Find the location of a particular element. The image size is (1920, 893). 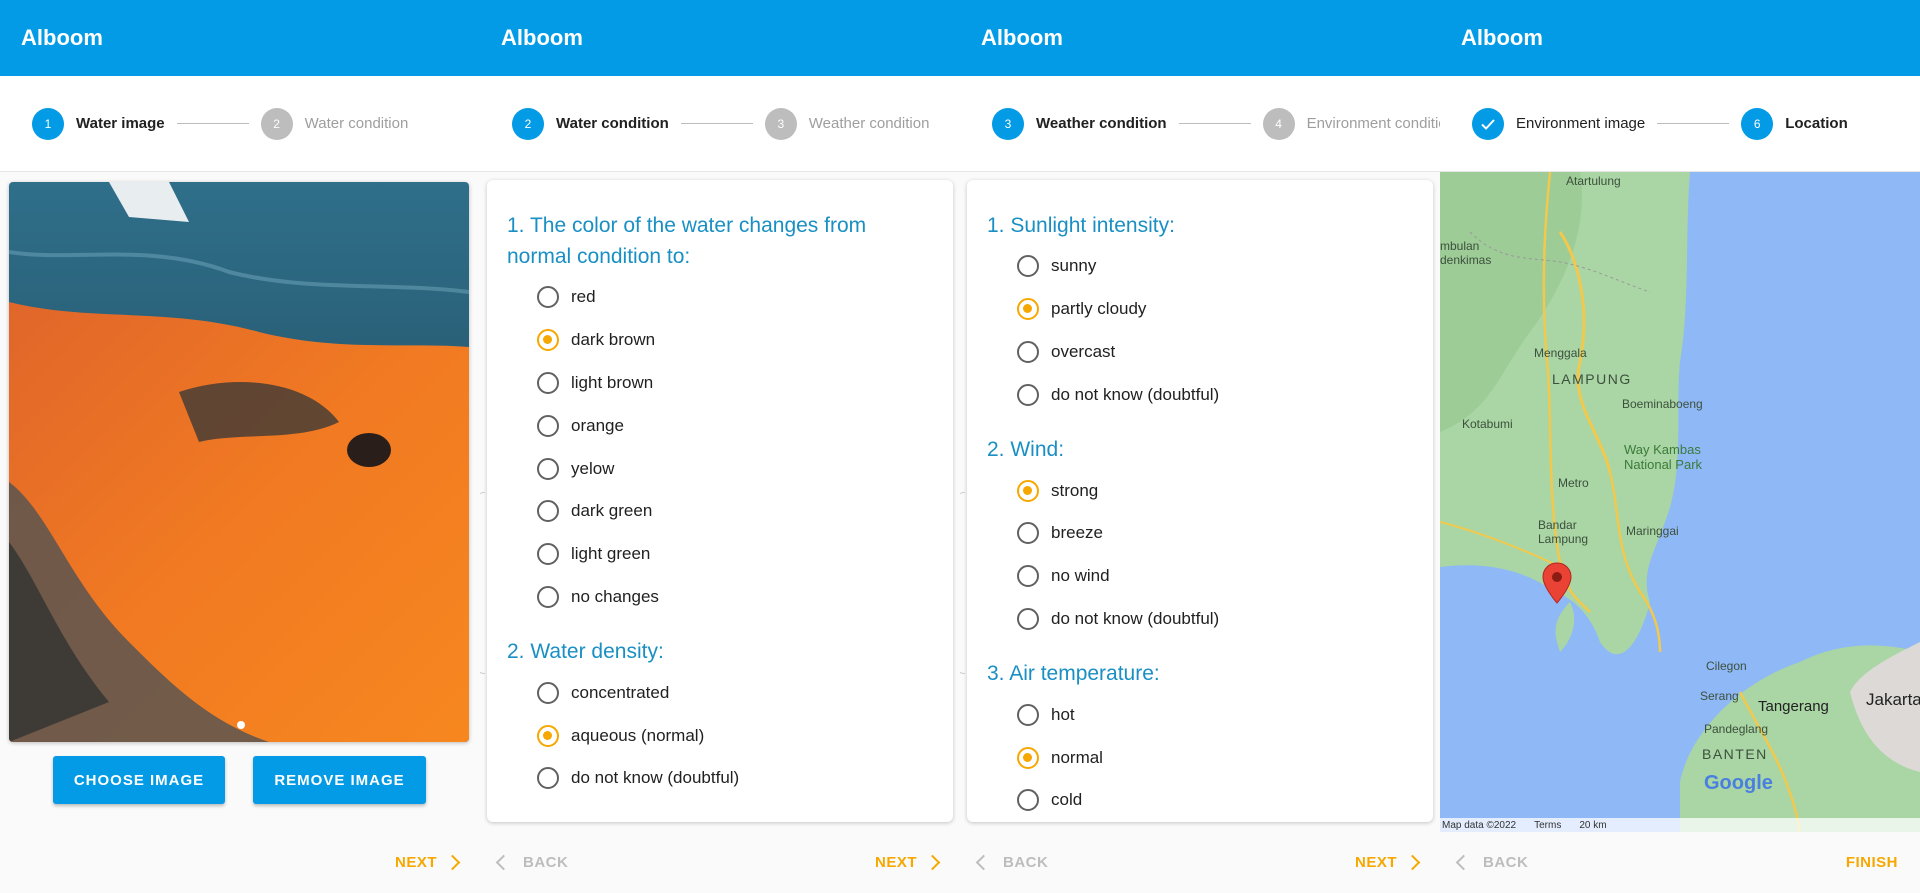

step-label: Water condition is located at coordinates (612, 123).